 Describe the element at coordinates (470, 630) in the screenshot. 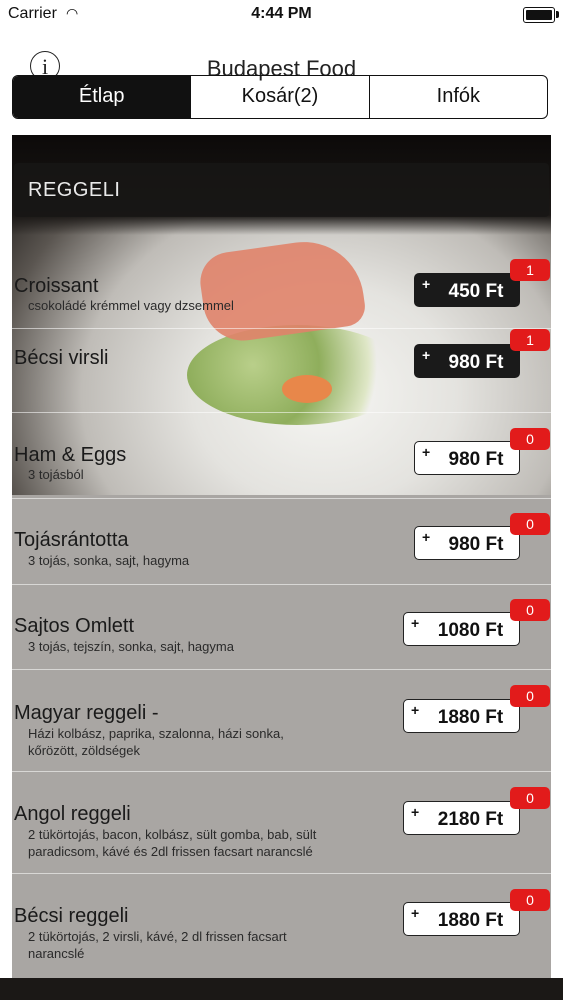

I see `item-price: 1080 Ft` at that location.